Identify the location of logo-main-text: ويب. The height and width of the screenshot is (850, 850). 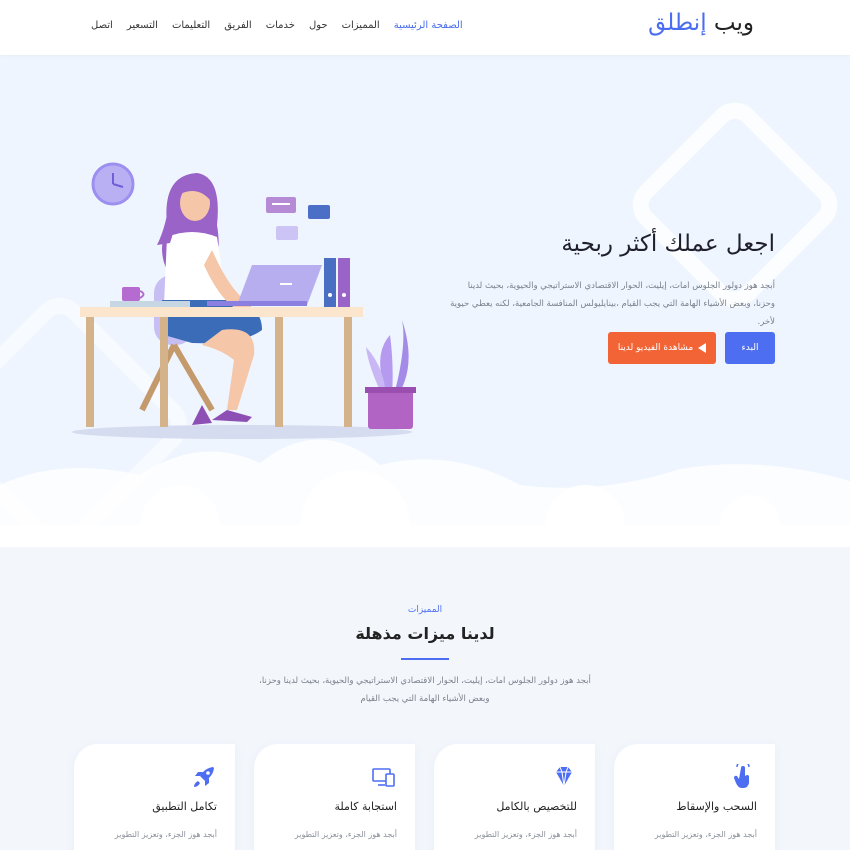
(730, 23).